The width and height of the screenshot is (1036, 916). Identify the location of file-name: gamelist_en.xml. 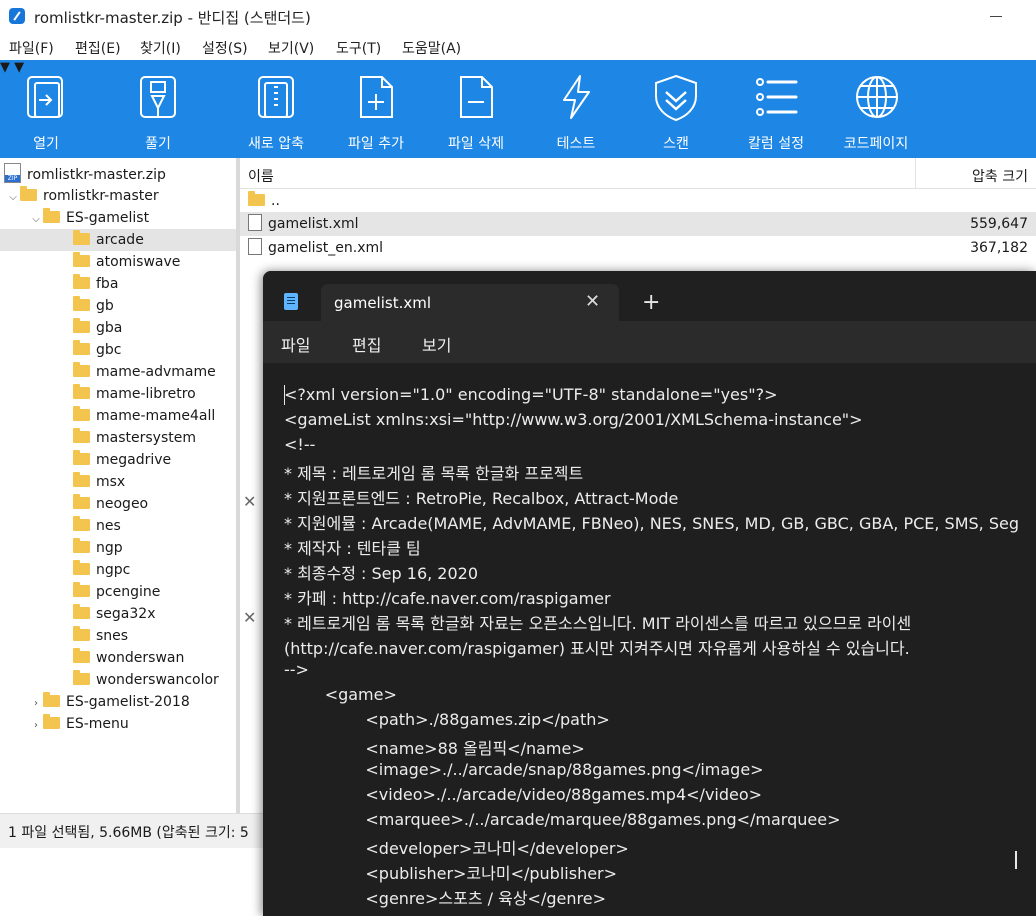
(326, 248).